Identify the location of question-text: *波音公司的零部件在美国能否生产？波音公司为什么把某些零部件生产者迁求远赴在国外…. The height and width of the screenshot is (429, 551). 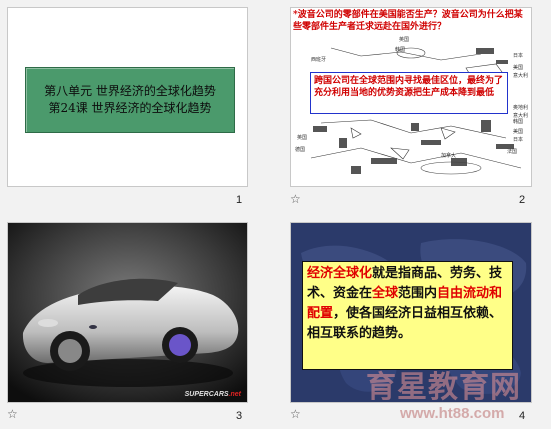
(408, 21).